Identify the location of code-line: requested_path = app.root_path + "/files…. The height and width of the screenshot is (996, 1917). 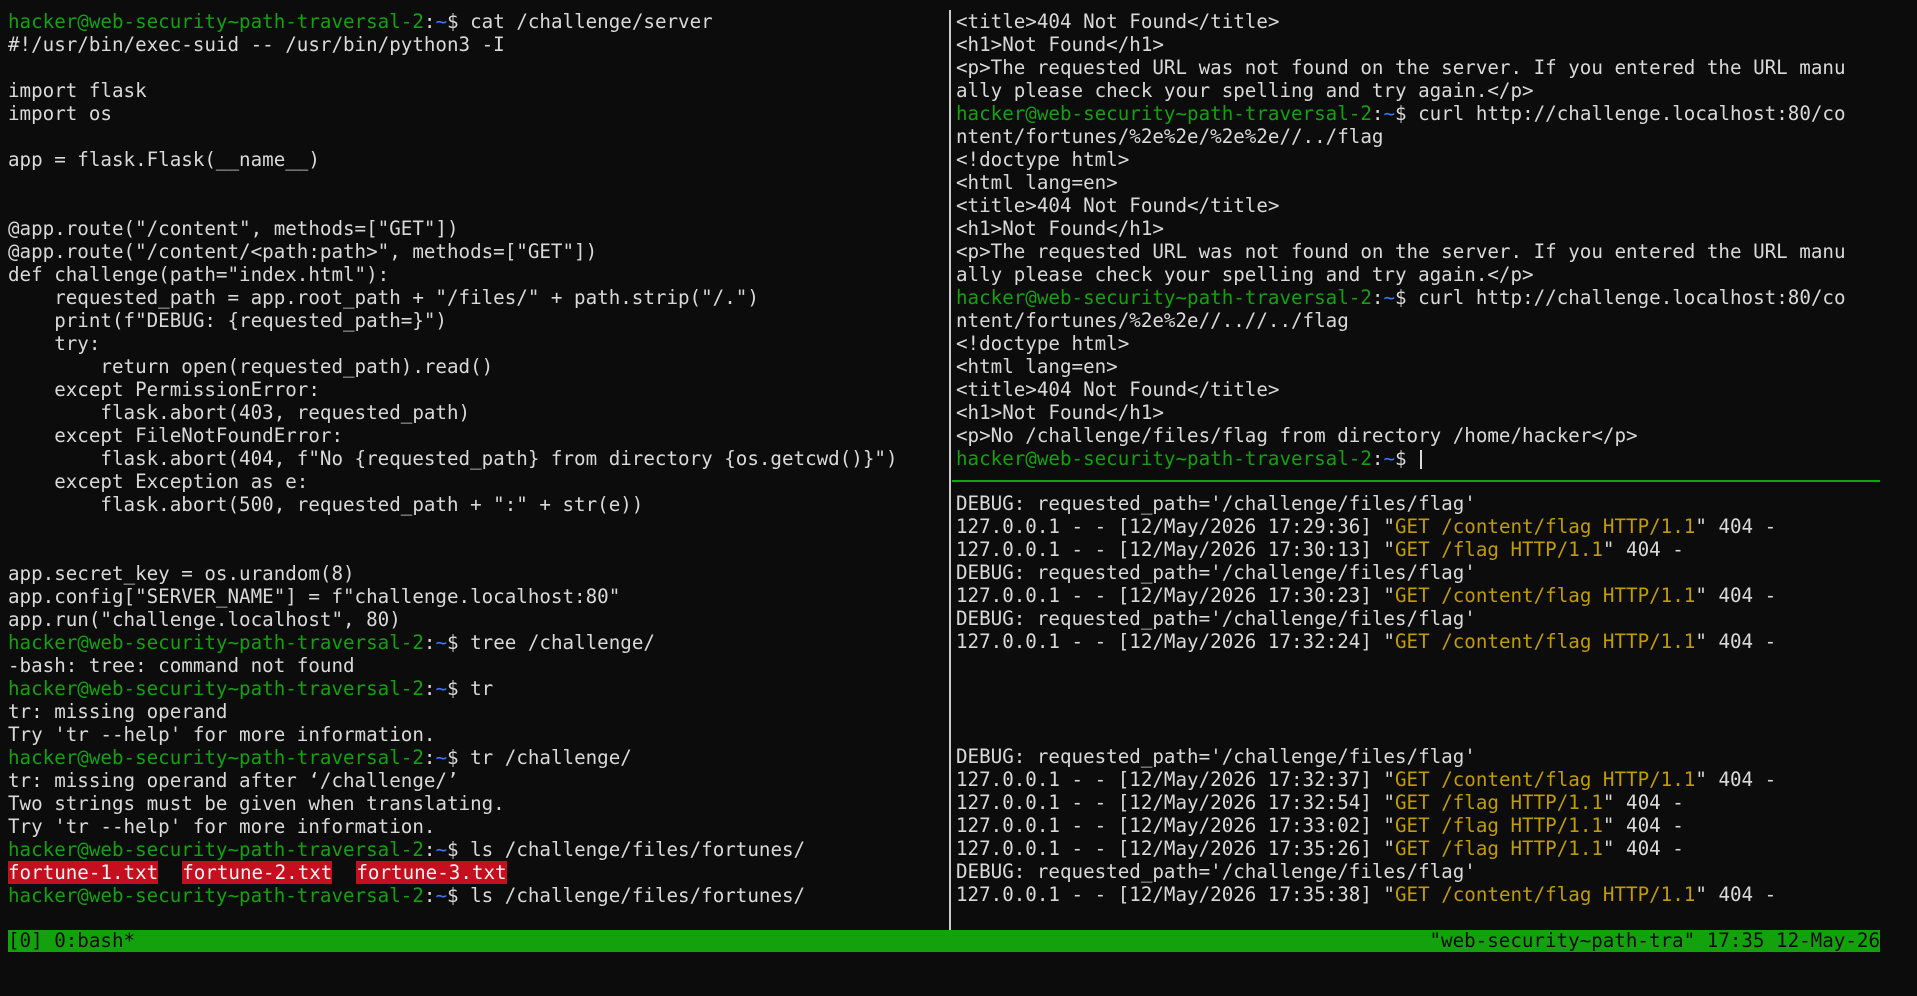
(383, 297).